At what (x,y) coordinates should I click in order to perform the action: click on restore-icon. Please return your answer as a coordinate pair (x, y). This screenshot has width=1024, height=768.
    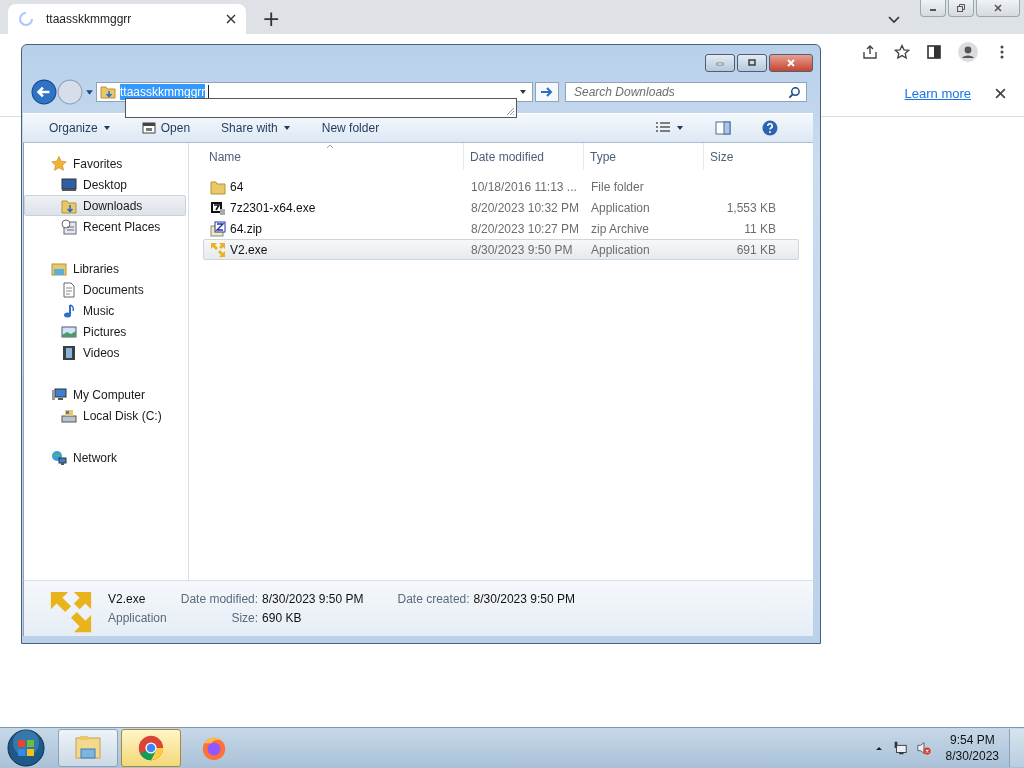
    Looking at the image, I should click on (961, 8).